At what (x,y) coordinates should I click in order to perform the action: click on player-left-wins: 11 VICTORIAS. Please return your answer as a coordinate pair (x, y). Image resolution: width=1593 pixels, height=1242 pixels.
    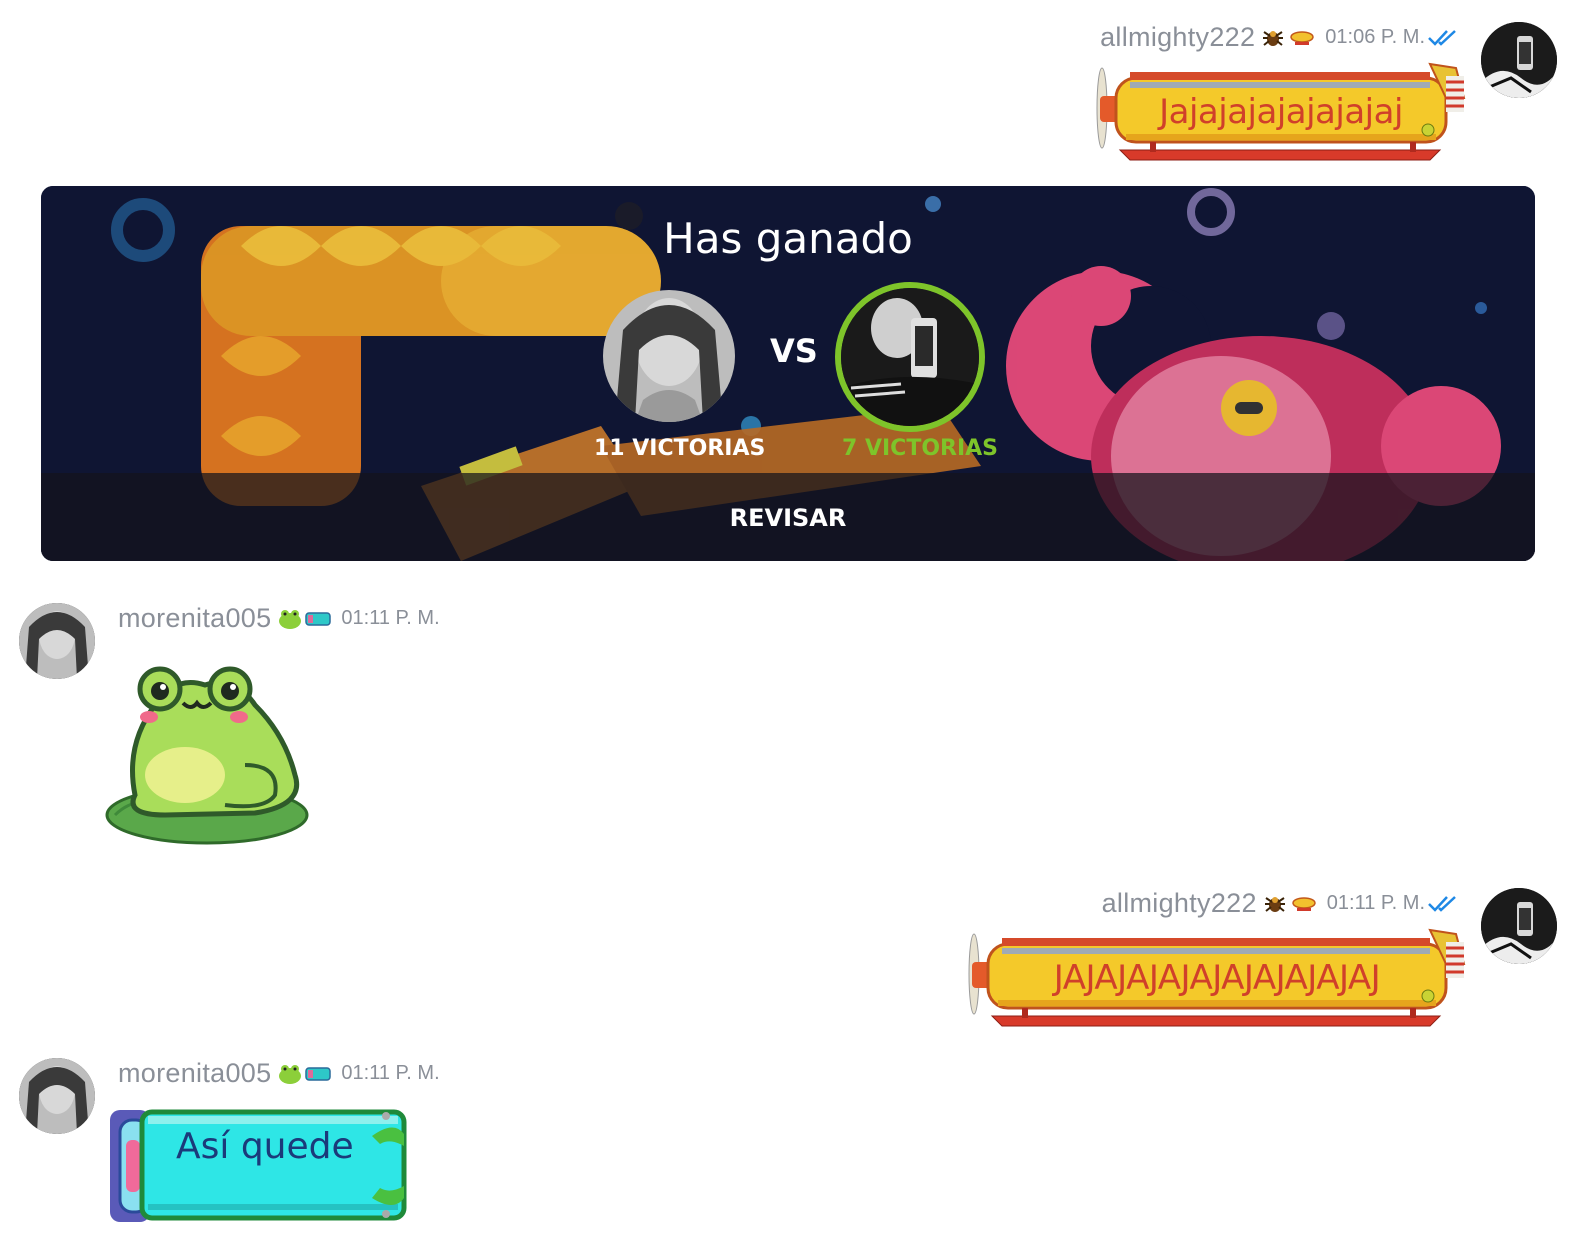
    Looking at the image, I should click on (680, 448).